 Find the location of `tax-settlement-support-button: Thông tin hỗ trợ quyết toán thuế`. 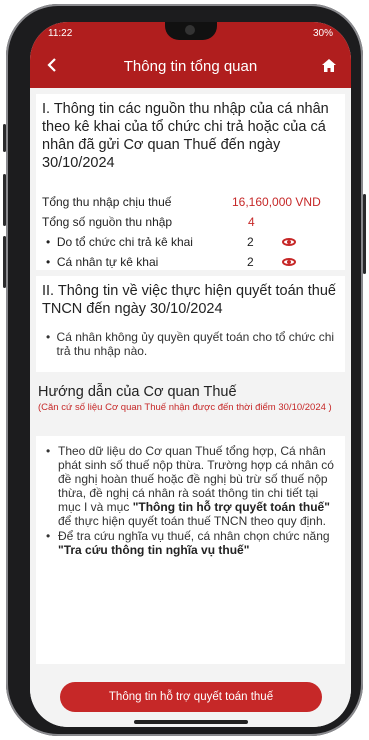

tax-settlement-support-button: Thông tin hỗ trợ quyết toán thuế is located at coordinates (191, 697).